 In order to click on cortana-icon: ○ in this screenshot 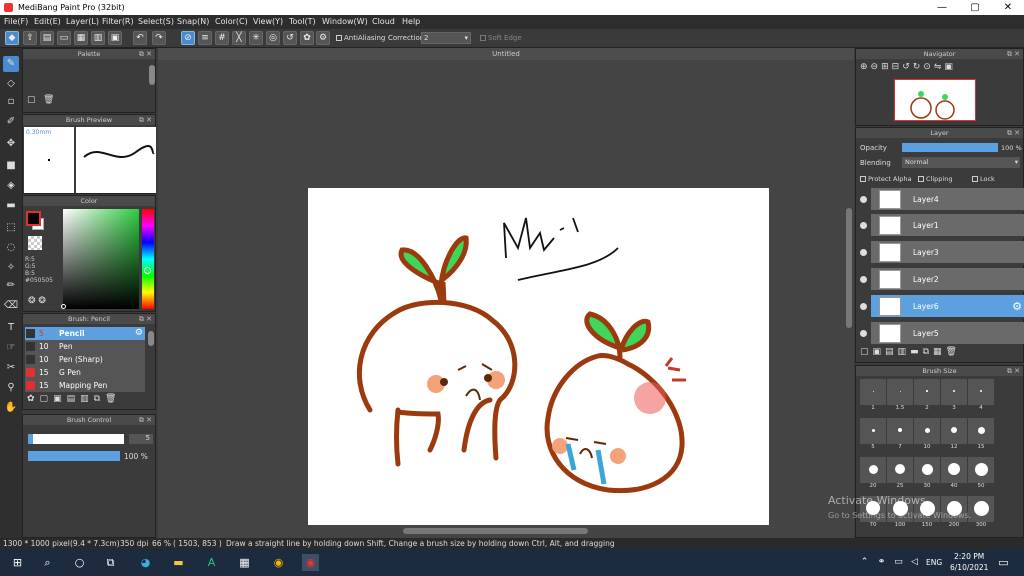, I will do `click(79, 562)`.